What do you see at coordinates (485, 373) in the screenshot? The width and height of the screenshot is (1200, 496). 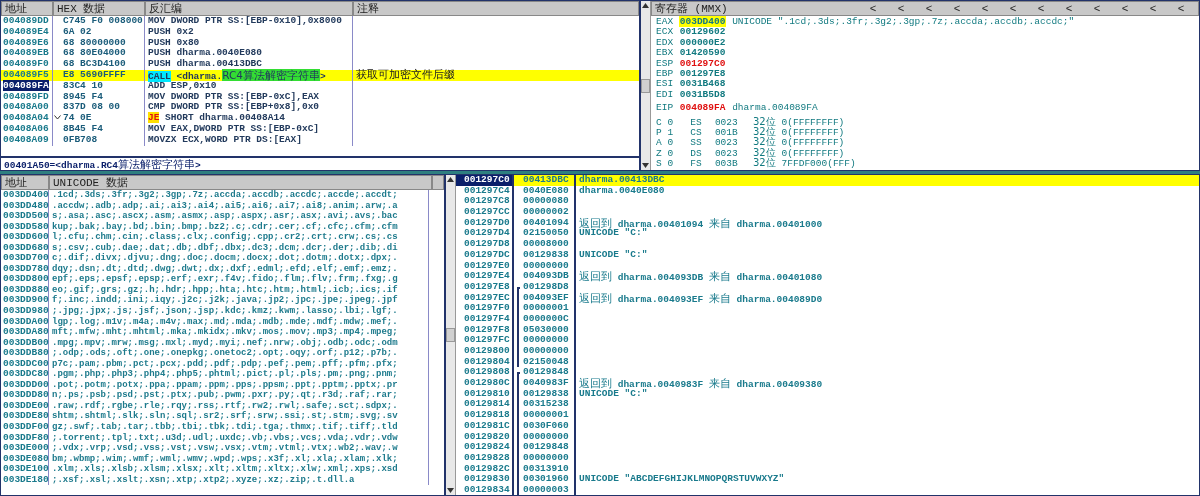 I see `address-cell: 00129808` at bounding box center [485, 373].